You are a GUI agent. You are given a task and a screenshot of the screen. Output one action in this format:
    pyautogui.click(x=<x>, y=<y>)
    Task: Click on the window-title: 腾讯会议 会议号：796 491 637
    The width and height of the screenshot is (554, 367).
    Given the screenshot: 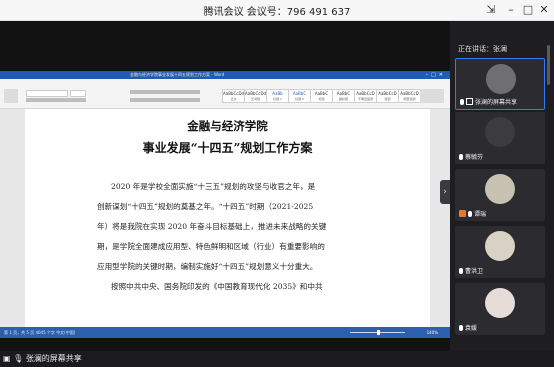 What is the action you would take?
    pyautogui.click(x=277, y=12)
    